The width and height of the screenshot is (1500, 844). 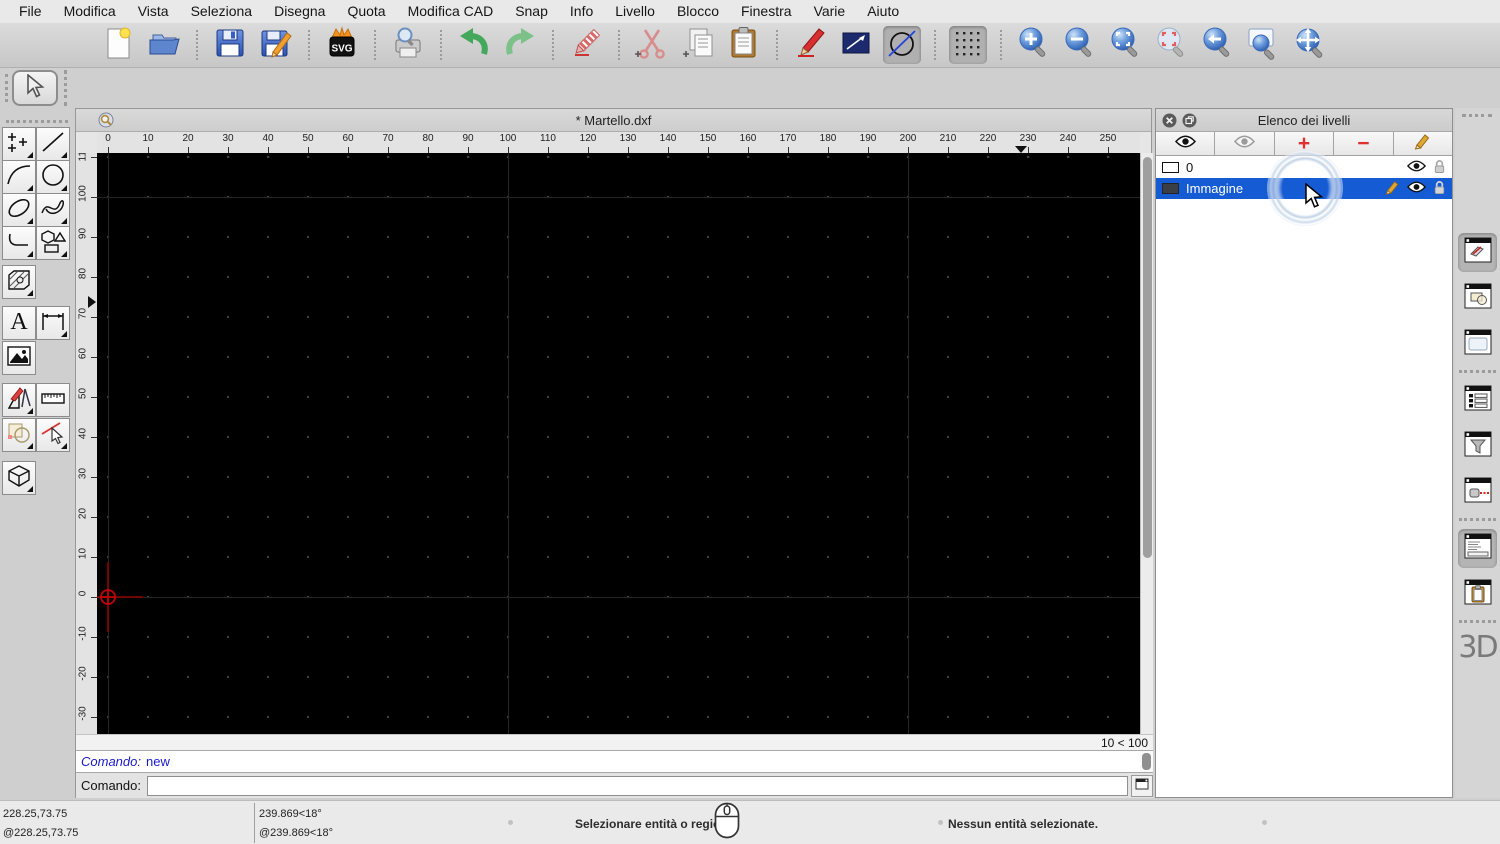 What do you see at coordinates (1423, 144) in the screenshot?
I see `edit-layer-button` at bounding box center [1423, 144].